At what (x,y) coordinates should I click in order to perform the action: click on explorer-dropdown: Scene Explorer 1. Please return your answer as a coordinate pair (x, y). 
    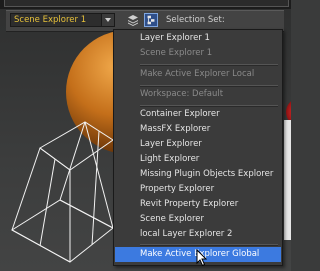
    Looking at the image, I should click on (62, 20).